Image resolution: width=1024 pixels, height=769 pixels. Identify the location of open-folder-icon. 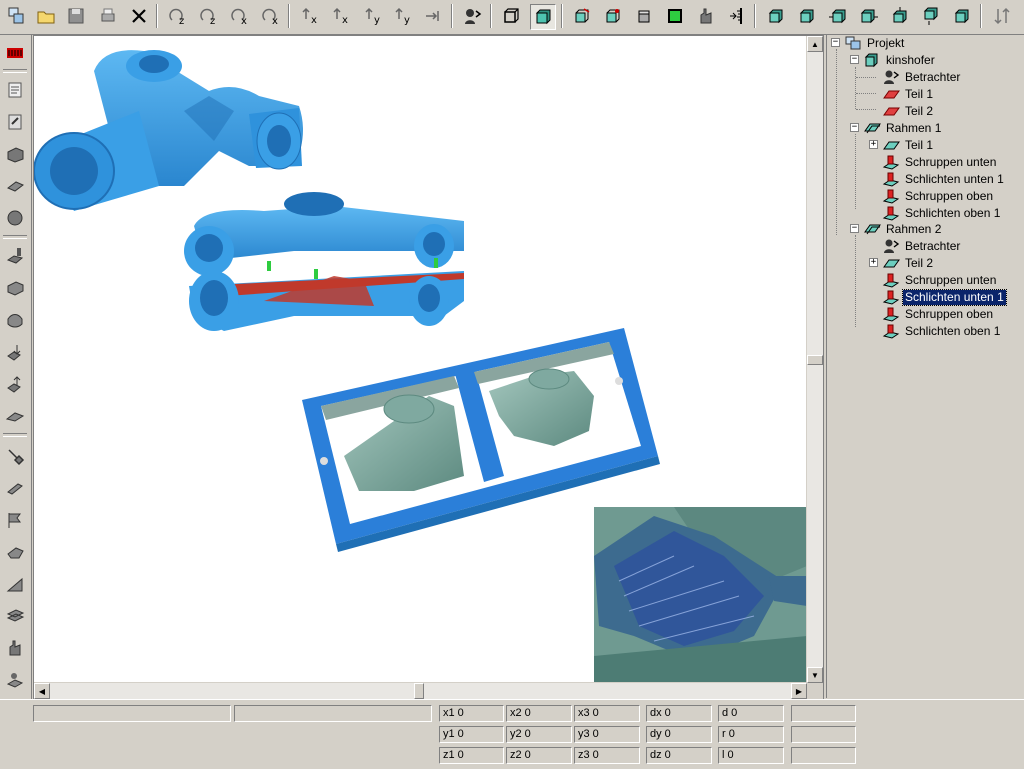
(46, 16).